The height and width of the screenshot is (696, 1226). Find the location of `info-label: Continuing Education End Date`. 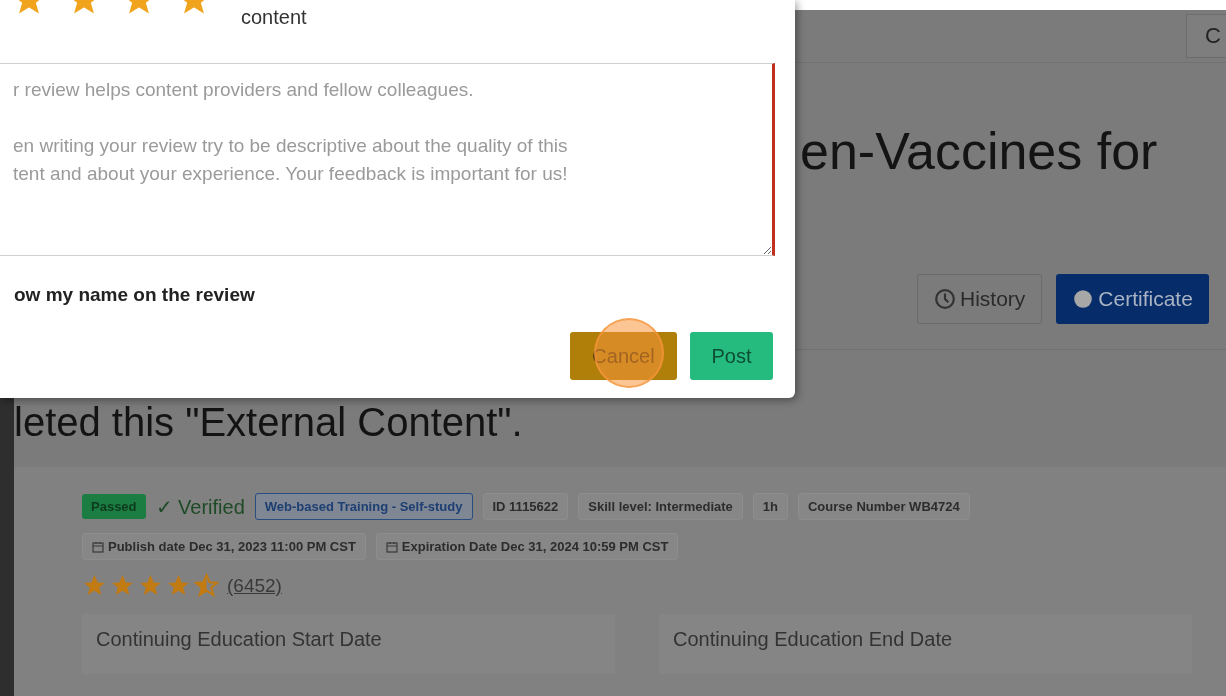

info-label: Continuing Education End Date is located at coordinates (813, 639).